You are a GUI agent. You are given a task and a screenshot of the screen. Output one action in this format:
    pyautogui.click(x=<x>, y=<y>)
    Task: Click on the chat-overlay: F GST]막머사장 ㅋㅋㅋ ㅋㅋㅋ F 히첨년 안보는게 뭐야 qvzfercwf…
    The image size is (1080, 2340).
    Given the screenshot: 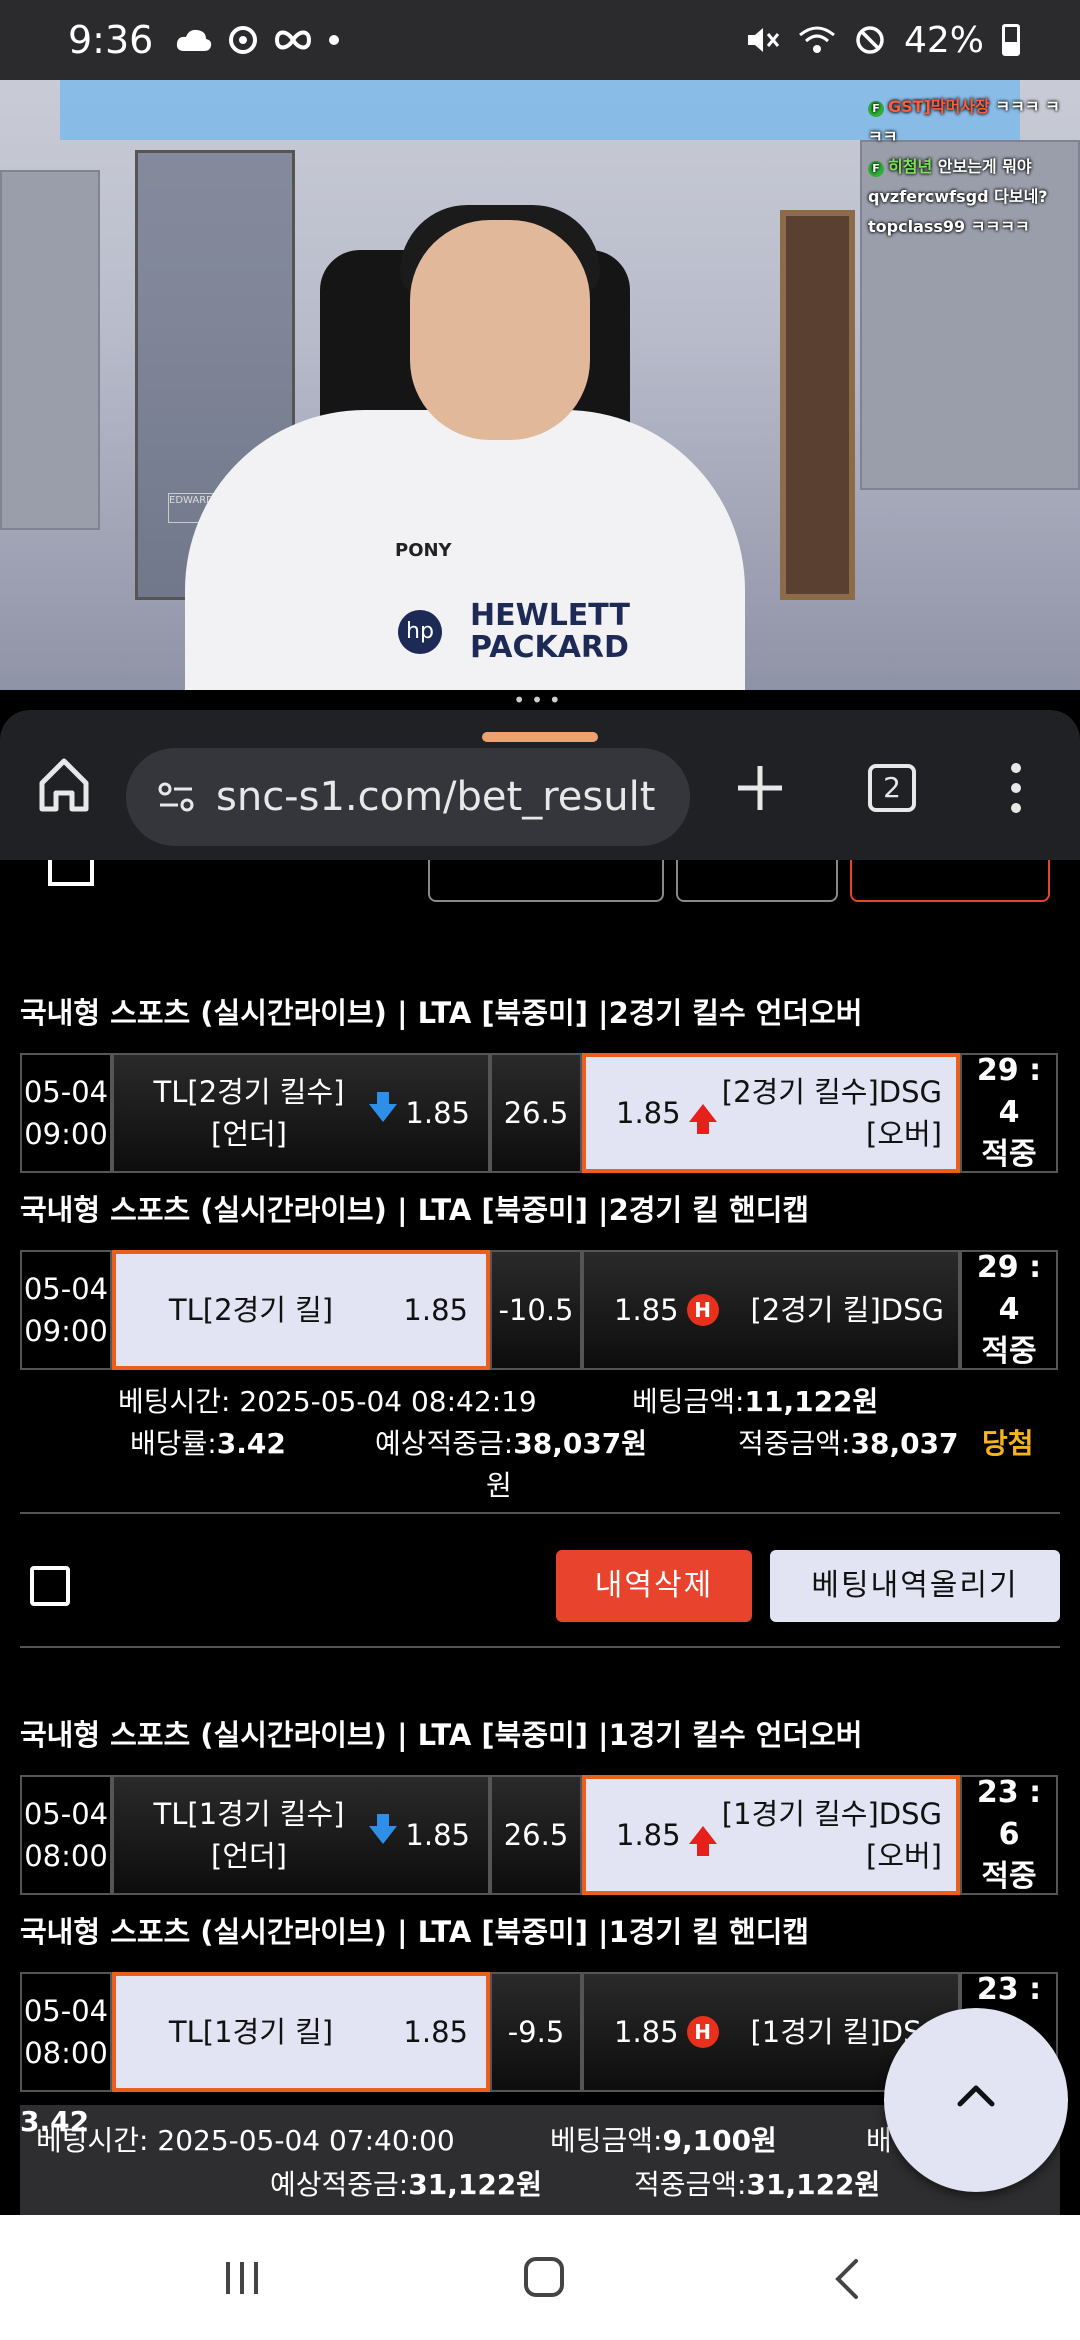 What is the action you would take?
    pyautogui.click(x=968, y=167)
    